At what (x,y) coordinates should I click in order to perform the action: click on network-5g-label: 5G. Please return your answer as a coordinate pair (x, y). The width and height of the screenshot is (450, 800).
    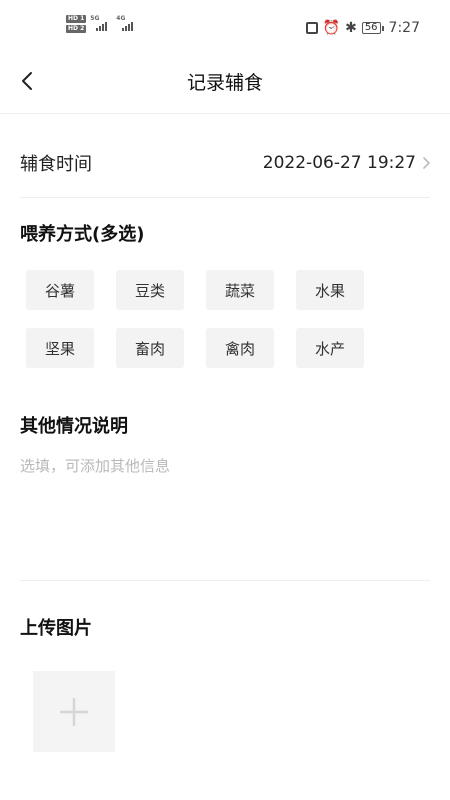
    Looking at the image, I should click on (95, 18).